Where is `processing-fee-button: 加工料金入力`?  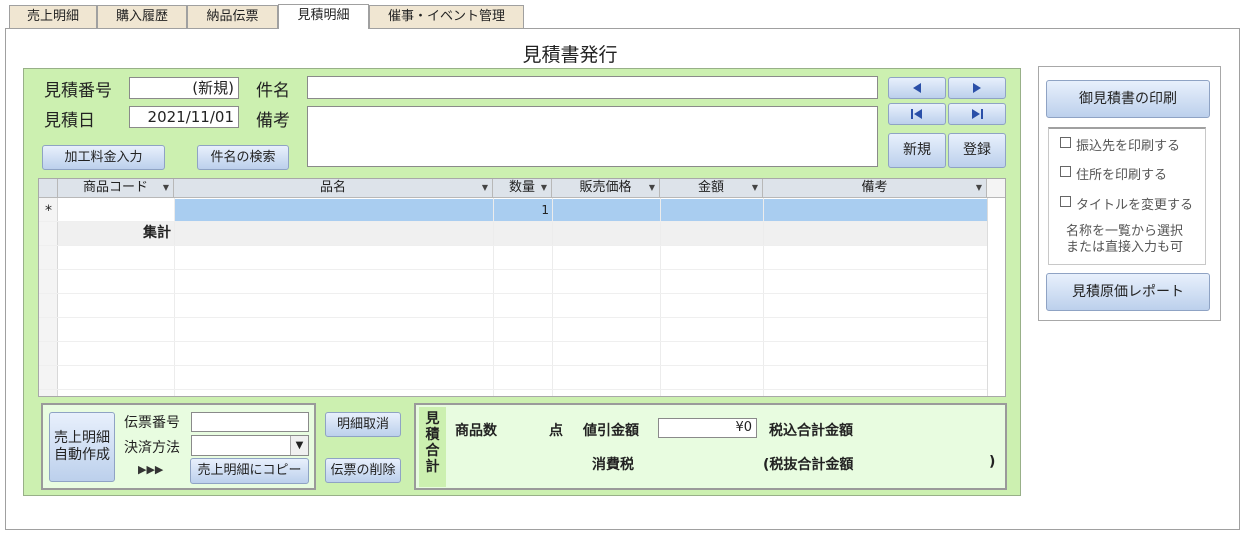 processing-fee-button: 加工料金入力 is located at coordinates (103, 157).